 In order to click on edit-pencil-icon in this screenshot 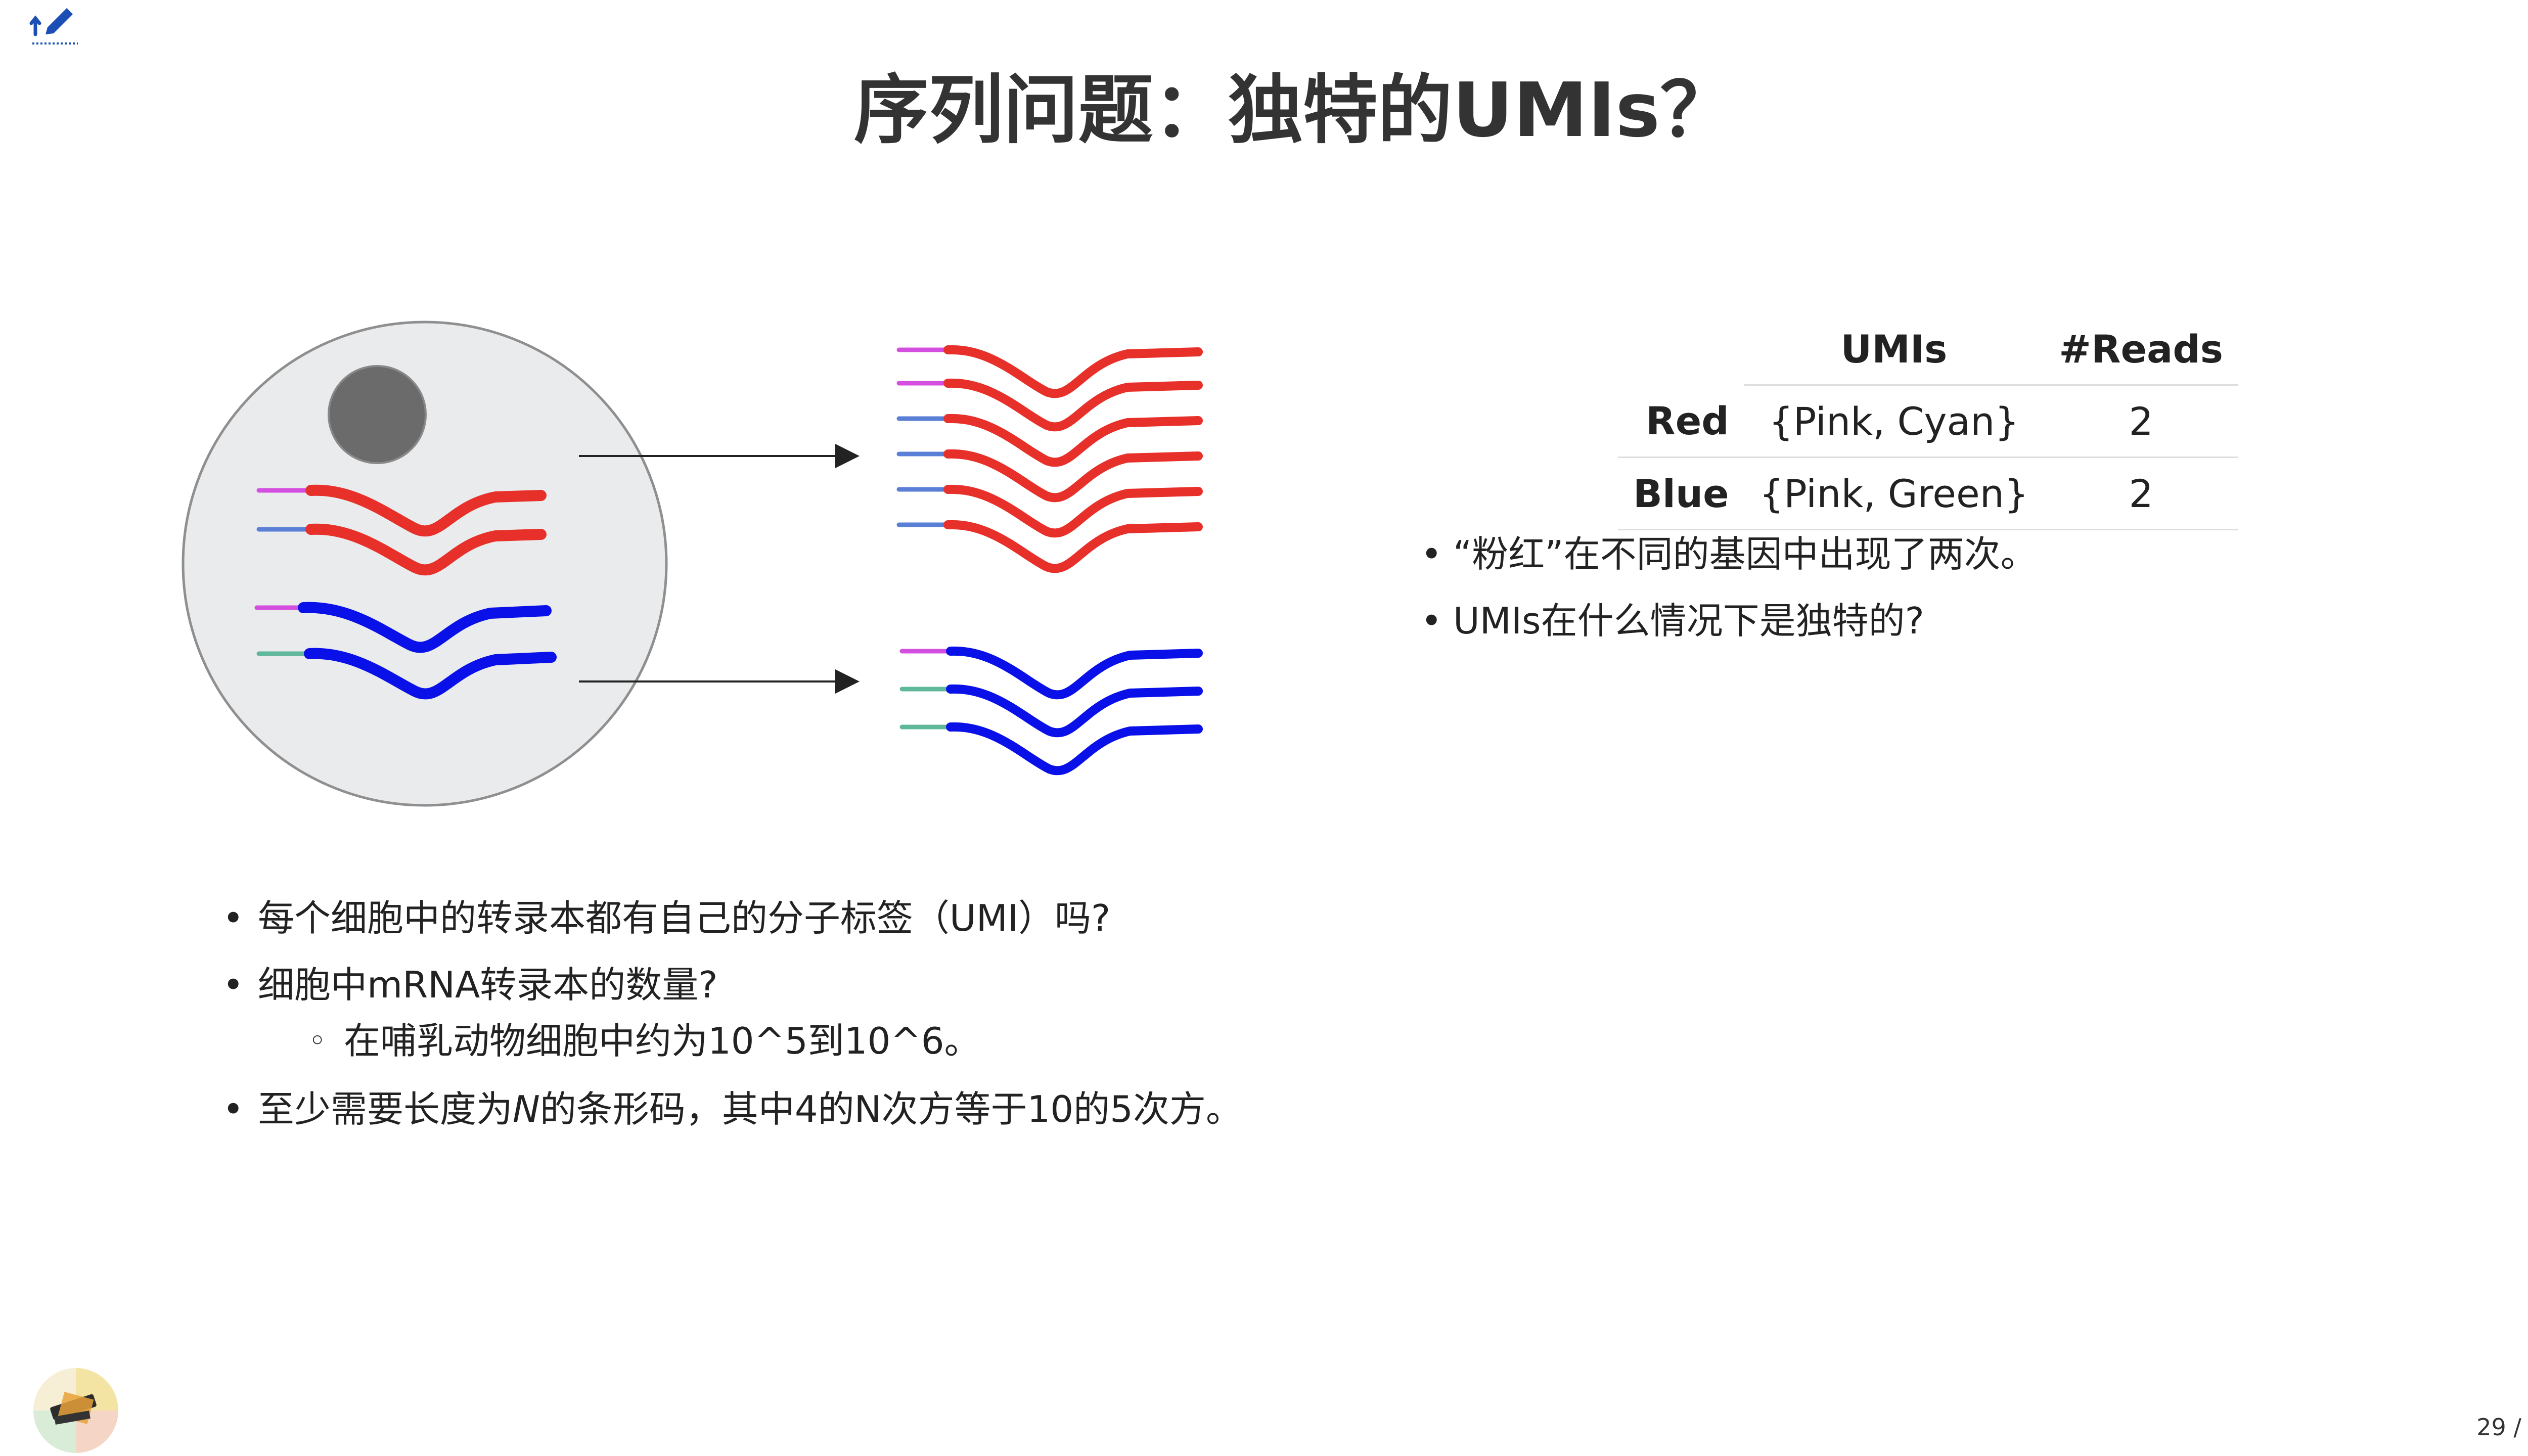, I will do `click(57, 27)`.